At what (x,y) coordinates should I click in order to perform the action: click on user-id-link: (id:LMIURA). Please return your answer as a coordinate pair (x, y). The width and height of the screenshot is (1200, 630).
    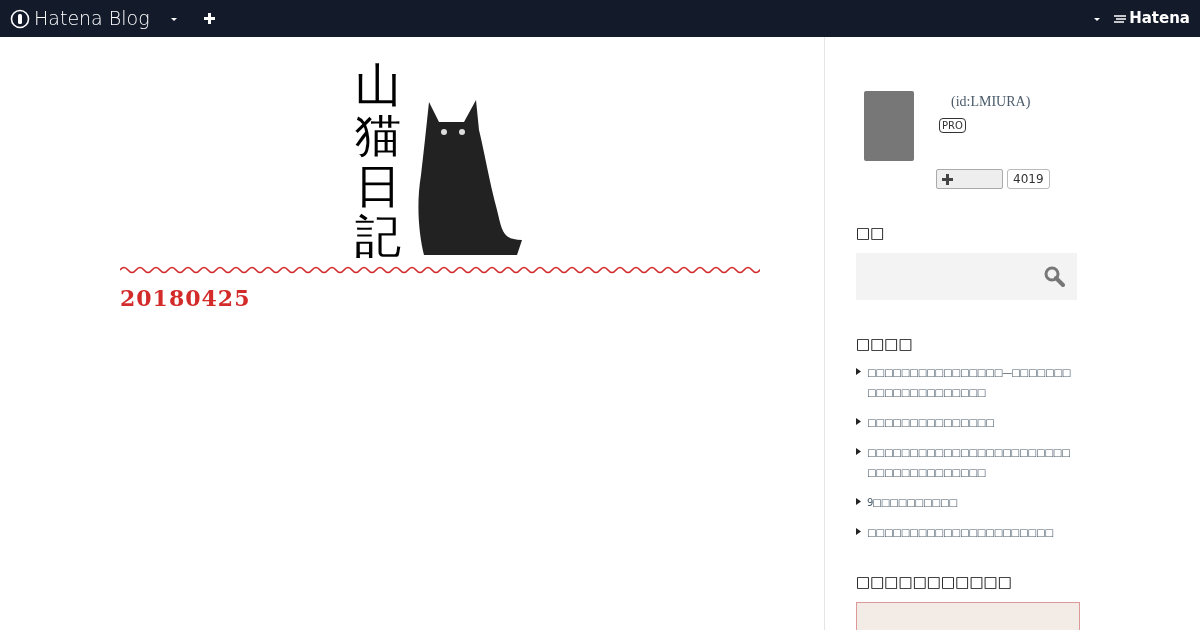
    Looking at the image, I should click on (991, 101).